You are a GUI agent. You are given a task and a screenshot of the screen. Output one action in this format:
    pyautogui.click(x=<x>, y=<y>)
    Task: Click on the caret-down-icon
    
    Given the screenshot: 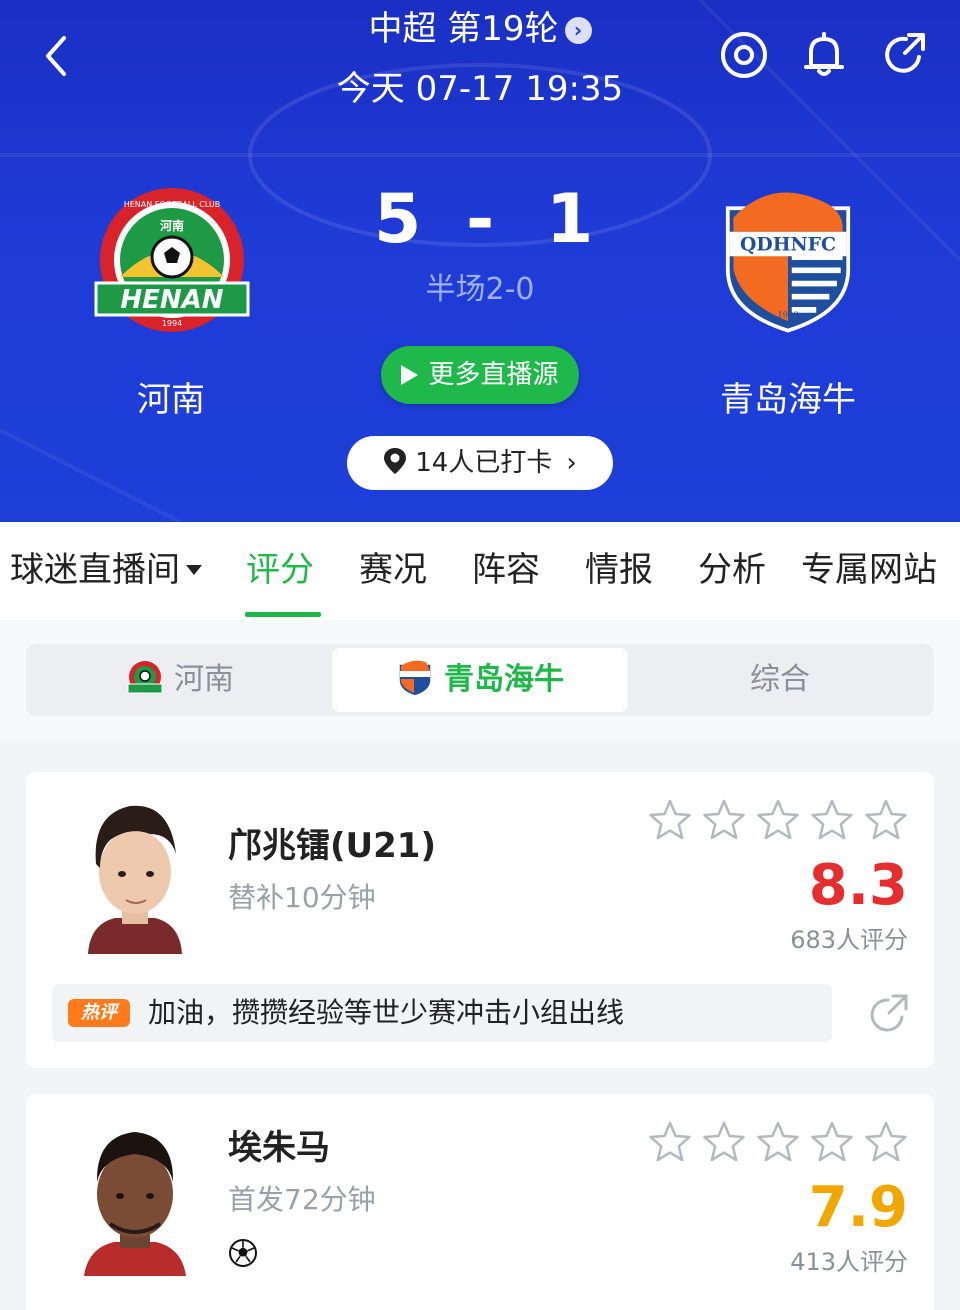 What is the action you would take?
    pyautogui.click(x=194, y=570)
    